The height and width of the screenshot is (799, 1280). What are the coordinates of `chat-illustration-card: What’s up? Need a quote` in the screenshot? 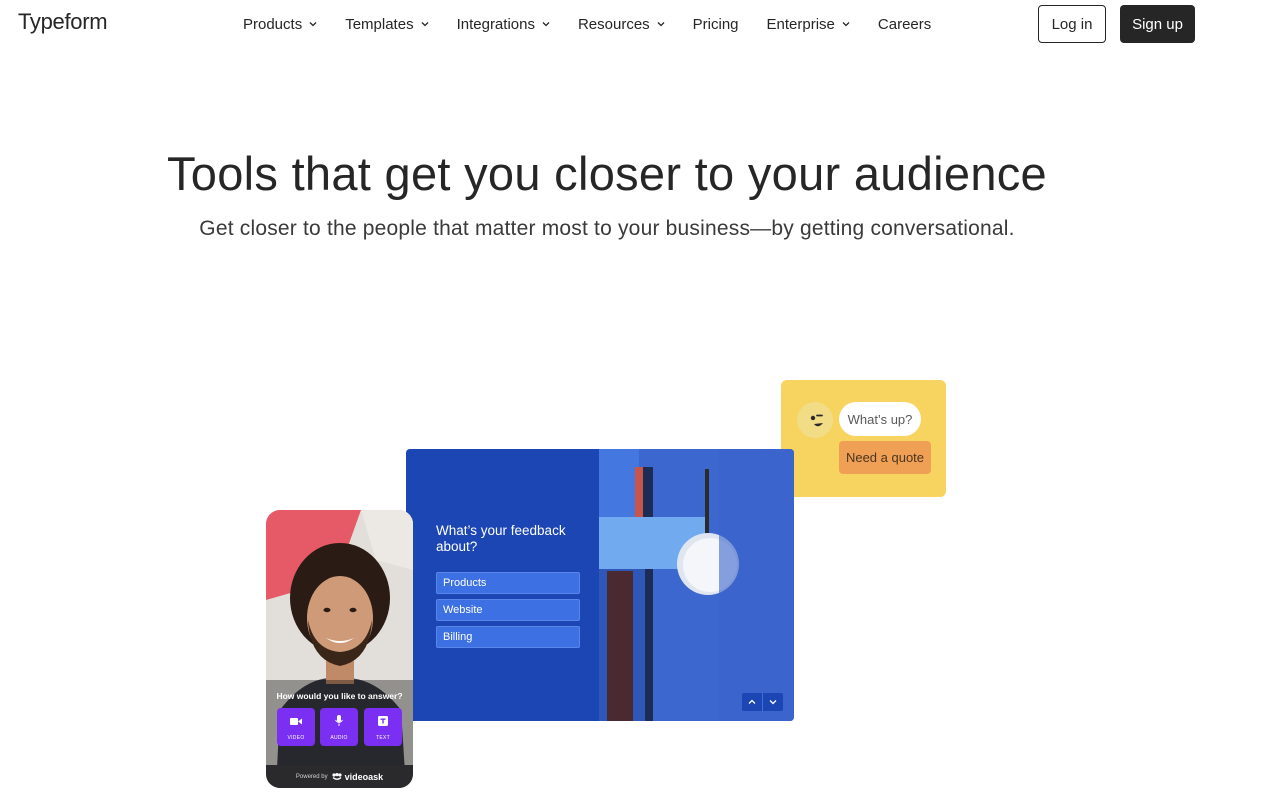 It's located at (863, 438).